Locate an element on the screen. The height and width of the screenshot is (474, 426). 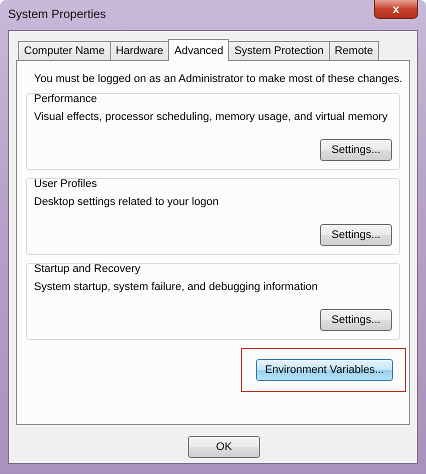
group-title: User Profiles is located at coordinates (65, 184).